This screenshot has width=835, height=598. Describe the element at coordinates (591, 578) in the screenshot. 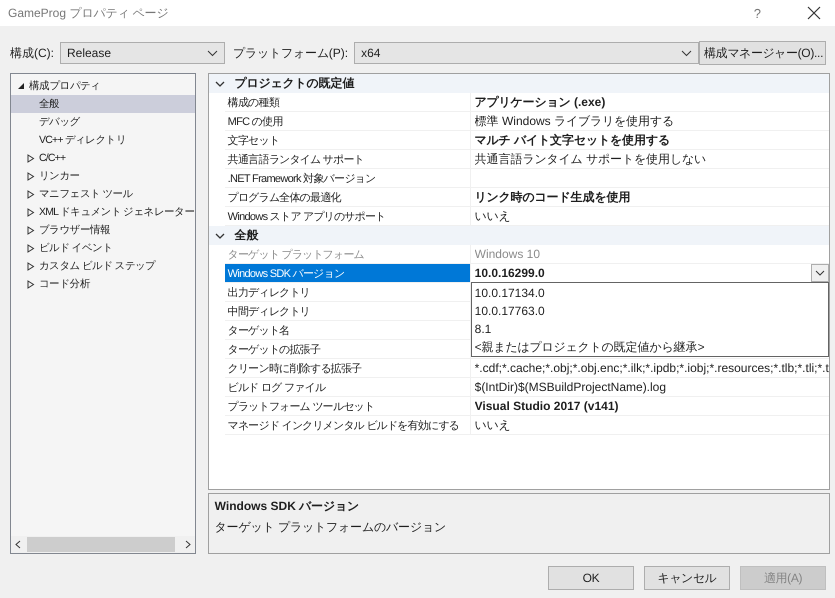

I see `dialog-button: OK` at that location.